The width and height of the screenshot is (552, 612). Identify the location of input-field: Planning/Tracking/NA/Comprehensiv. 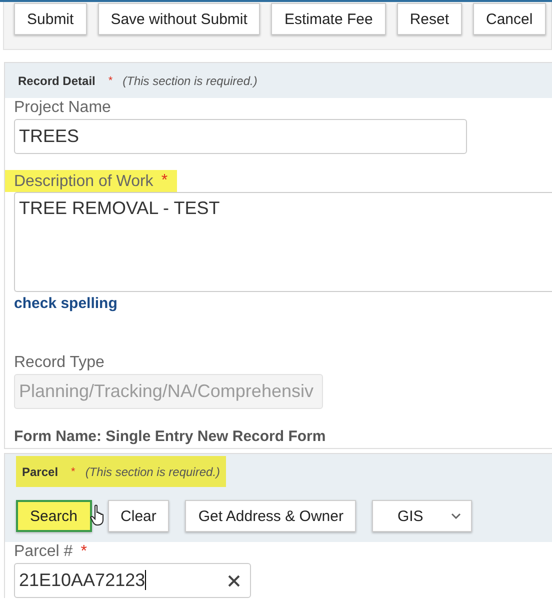
(168, 391).